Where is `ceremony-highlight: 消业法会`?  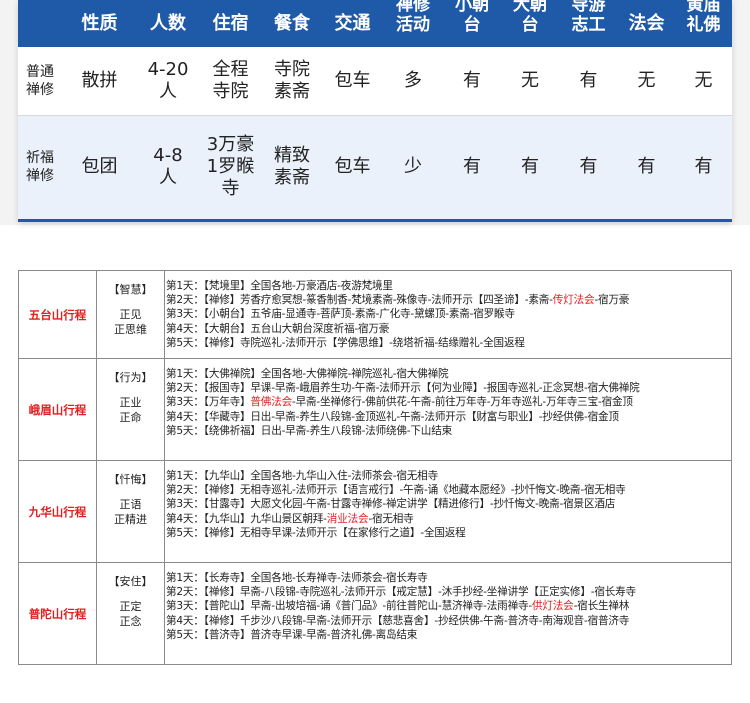
ceremony-highlight: 消业法会 is located at coordinates (347, 518).